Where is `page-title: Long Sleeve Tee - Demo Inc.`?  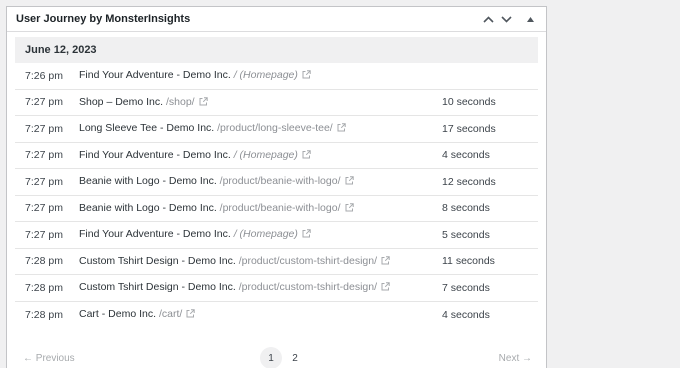
page-title: Long Sleeve Tee - Demo Inc. is located at coordinates (147, 128).